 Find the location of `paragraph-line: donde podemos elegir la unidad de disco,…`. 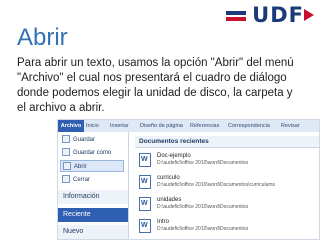

paragraph-line: donde podemos elegir la unidad de disco,… is located at coordinates (155, 93).